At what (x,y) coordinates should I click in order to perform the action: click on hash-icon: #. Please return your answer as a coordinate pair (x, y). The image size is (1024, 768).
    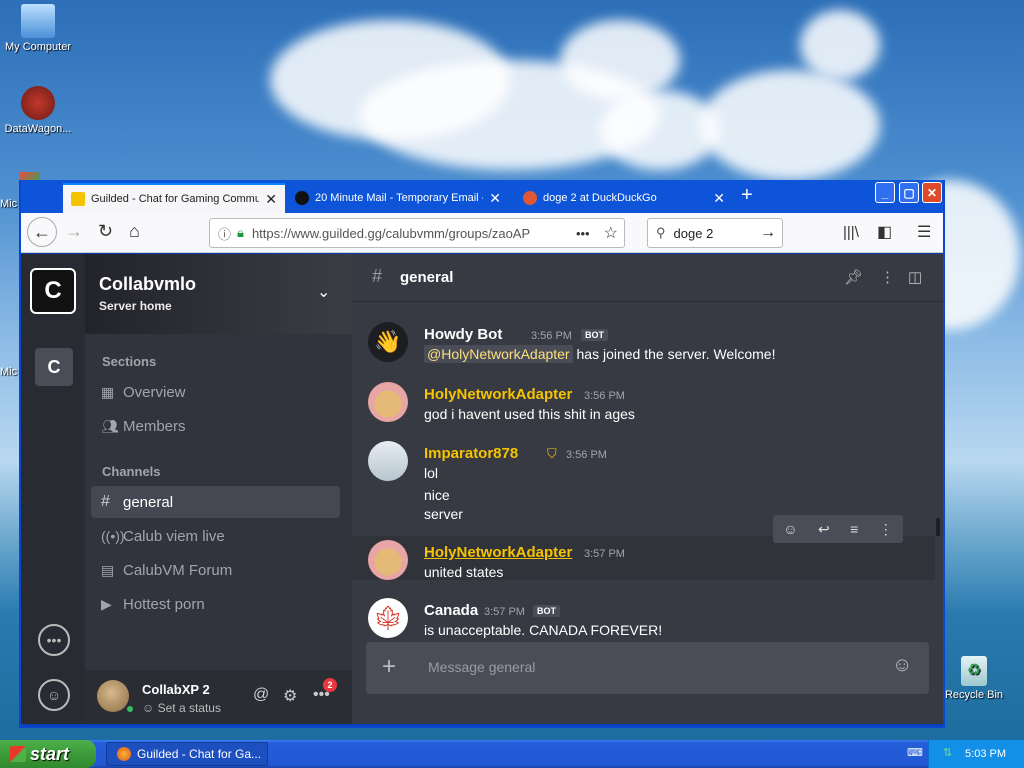
    Looking at the image, I should click on (377, 276).